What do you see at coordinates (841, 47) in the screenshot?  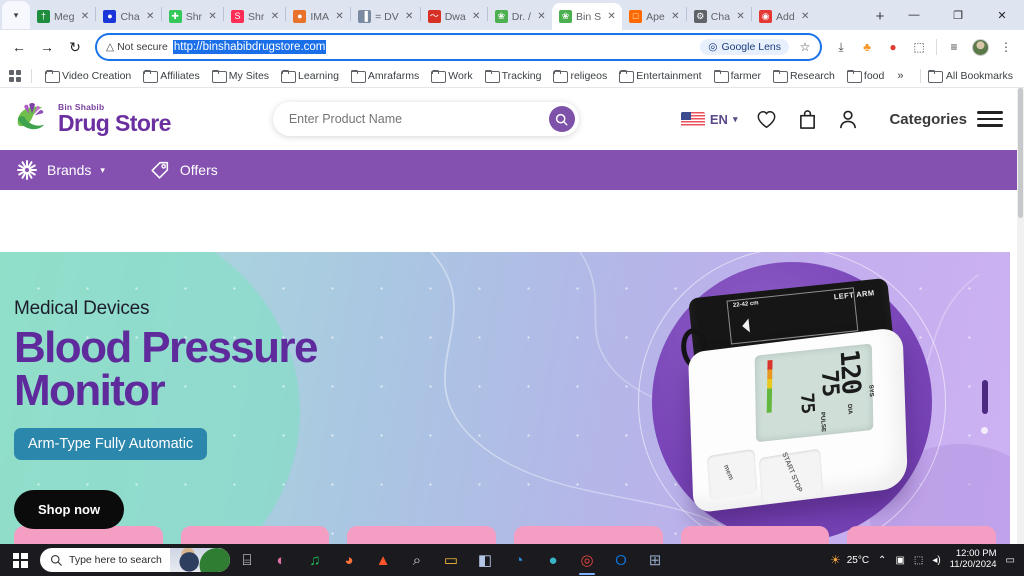 I see `downloads-icon: ⤓` at bounding box center [841, 47].